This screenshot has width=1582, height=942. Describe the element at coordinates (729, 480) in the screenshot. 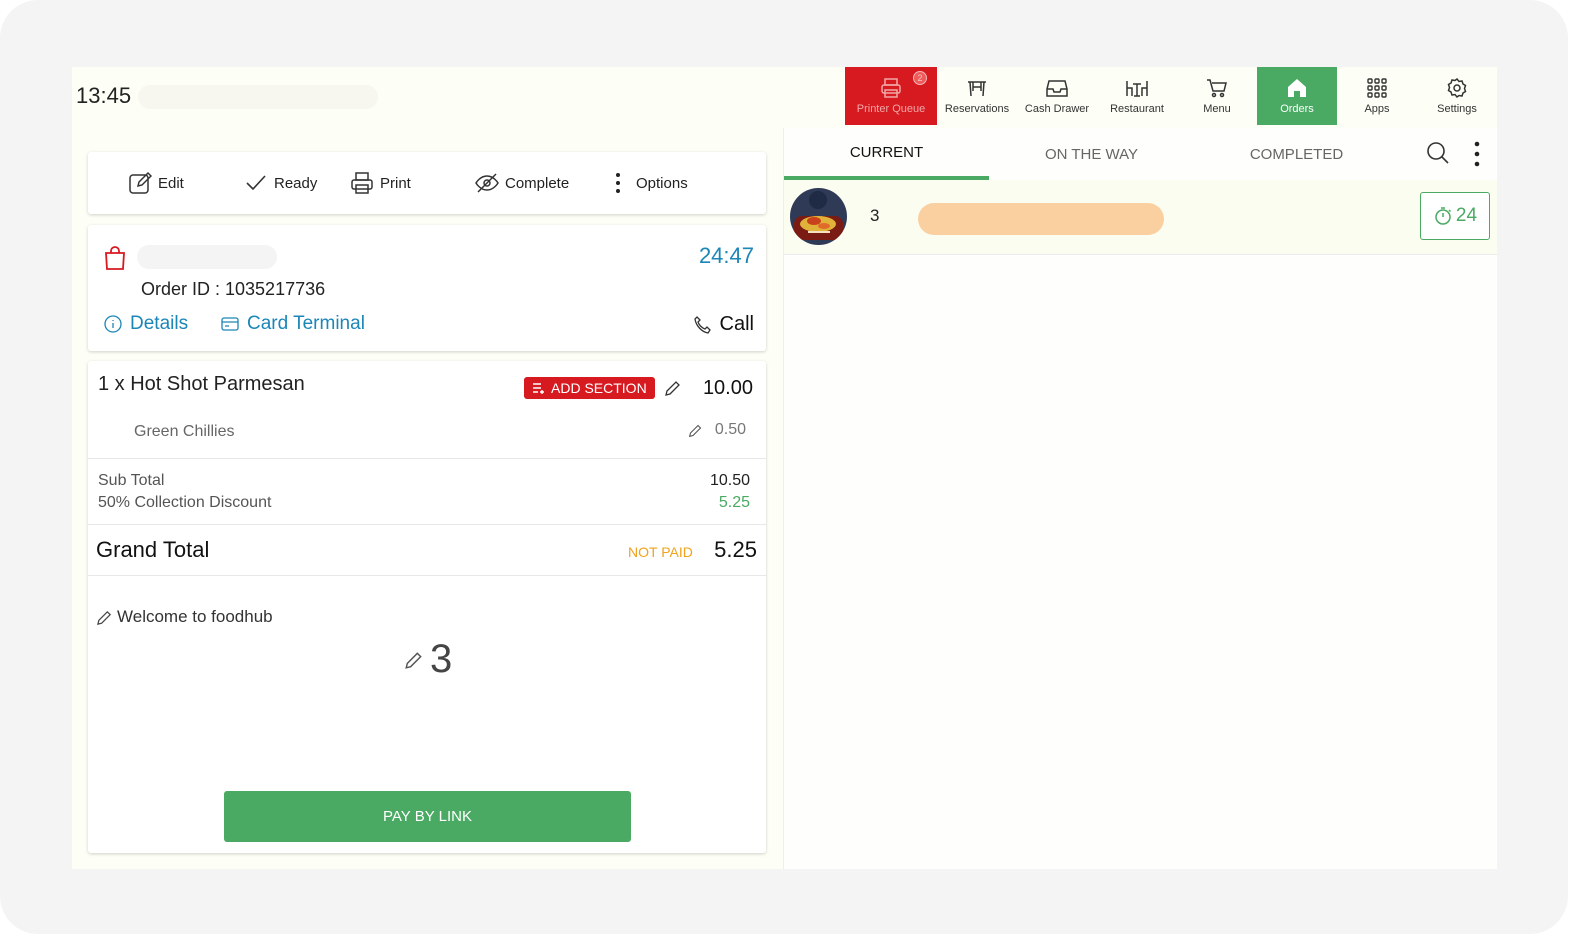

I see `sub-total-value: 10.50` at that location.